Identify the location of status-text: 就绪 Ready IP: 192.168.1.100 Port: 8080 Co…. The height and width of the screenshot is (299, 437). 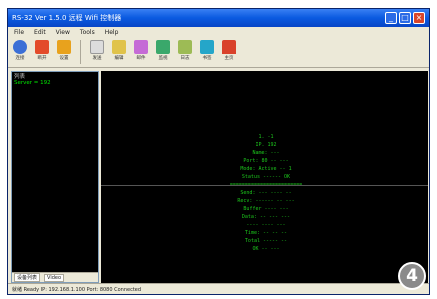
(77, 289).